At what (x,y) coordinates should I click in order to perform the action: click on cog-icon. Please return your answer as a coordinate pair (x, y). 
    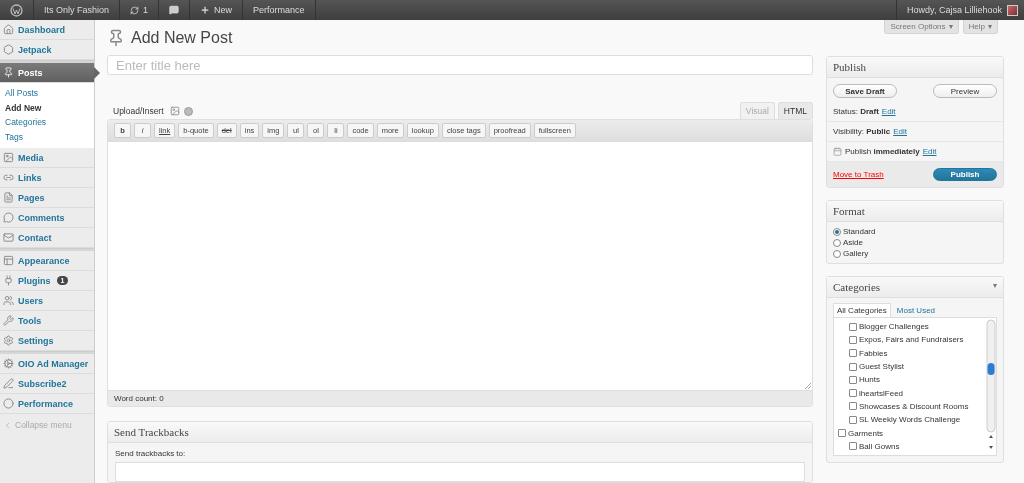
    Looking at the image, I should click on (8, 363).